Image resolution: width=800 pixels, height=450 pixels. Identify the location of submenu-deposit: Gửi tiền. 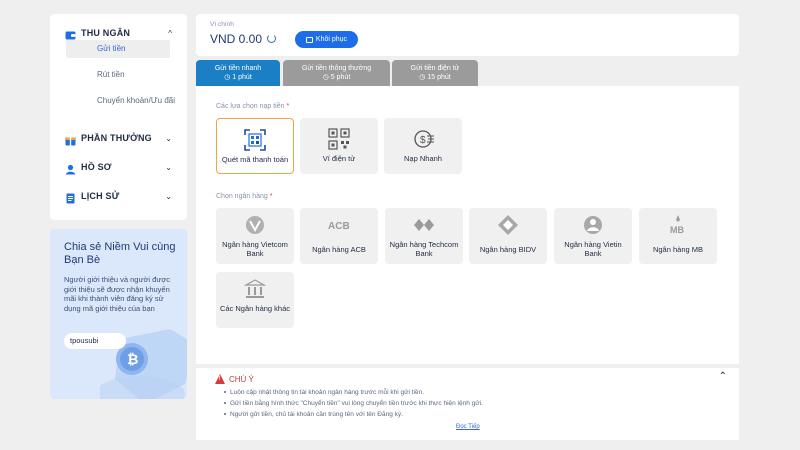
(118, 49).